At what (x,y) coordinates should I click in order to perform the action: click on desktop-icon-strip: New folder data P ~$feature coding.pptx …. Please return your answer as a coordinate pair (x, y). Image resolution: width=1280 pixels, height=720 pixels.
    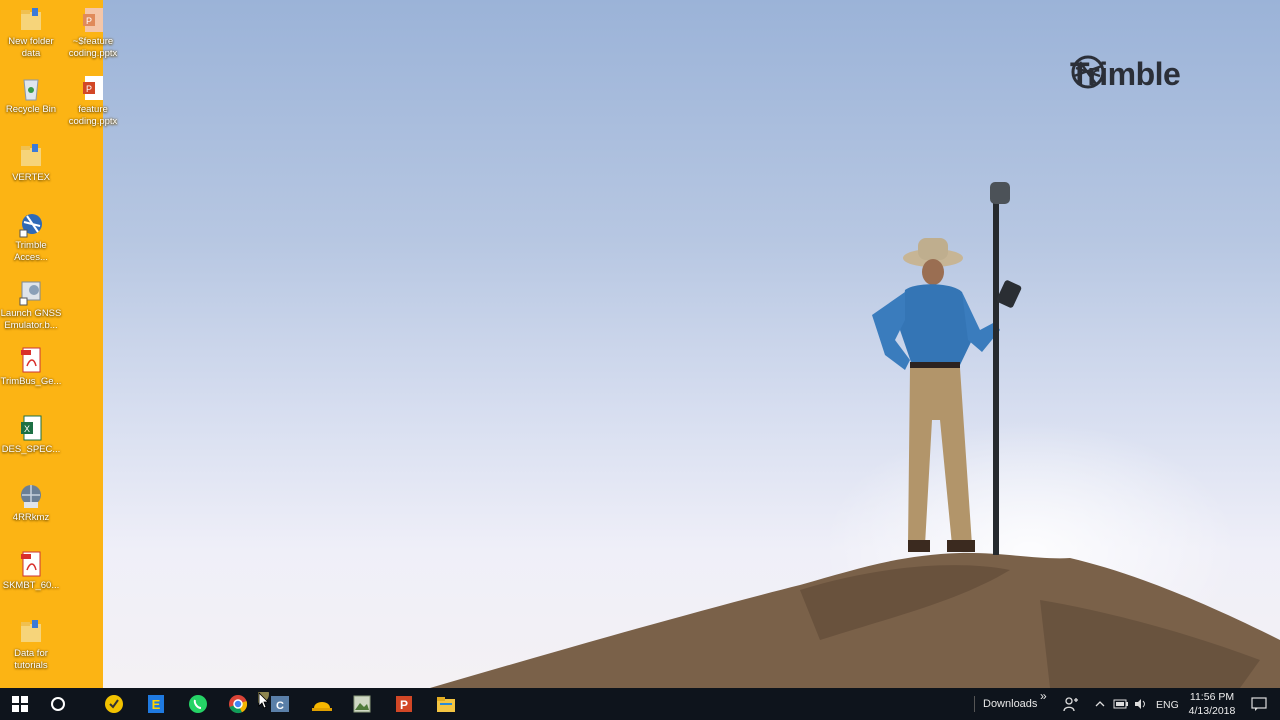
    Looking at the image, I should click on (58, 344).